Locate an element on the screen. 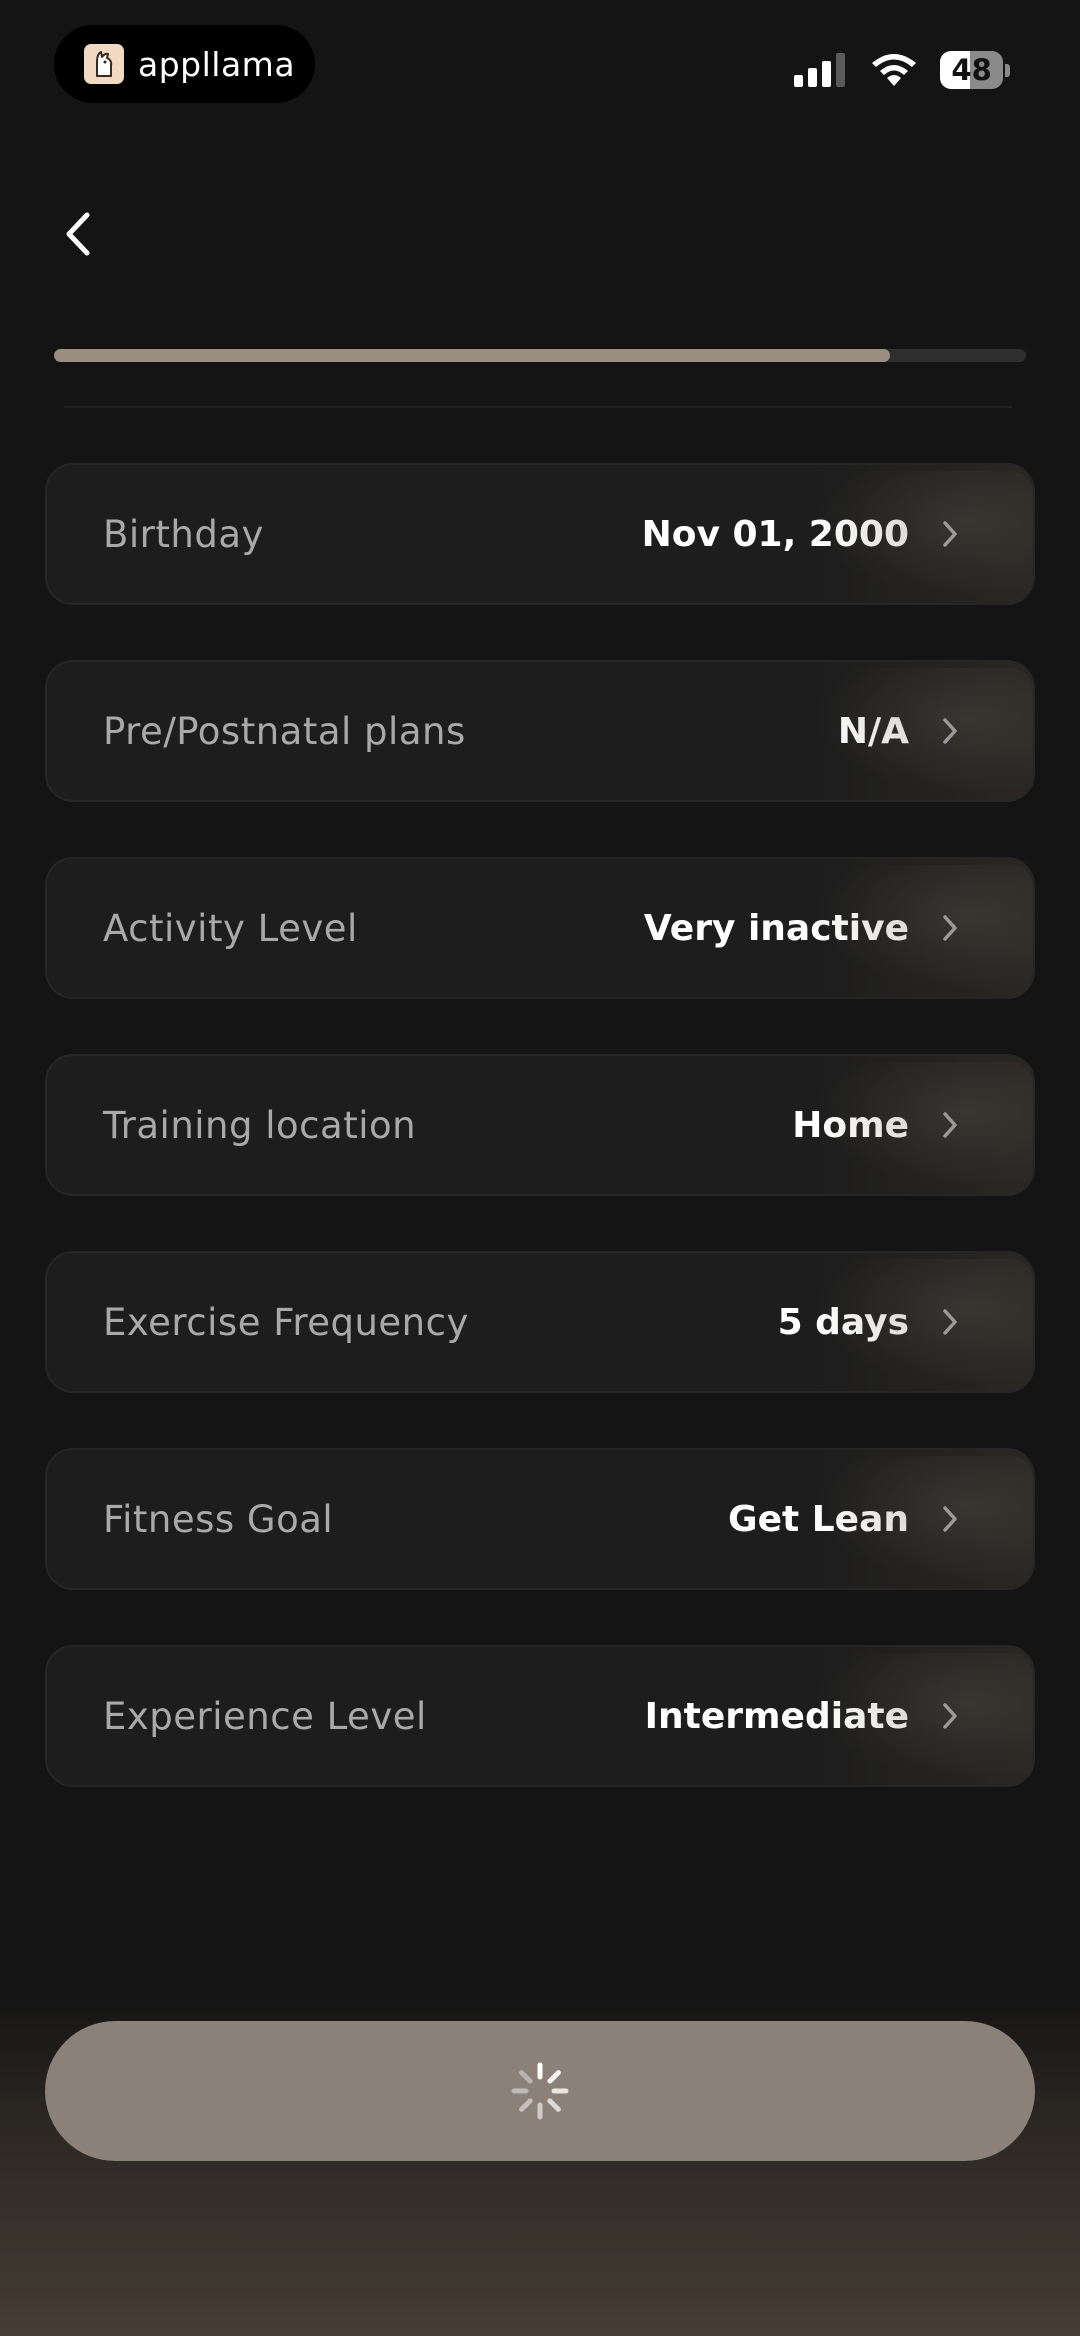 The height and width of the screenshot is (2336, 1080). chevron-left-icon is located at coordinates (78, 234).